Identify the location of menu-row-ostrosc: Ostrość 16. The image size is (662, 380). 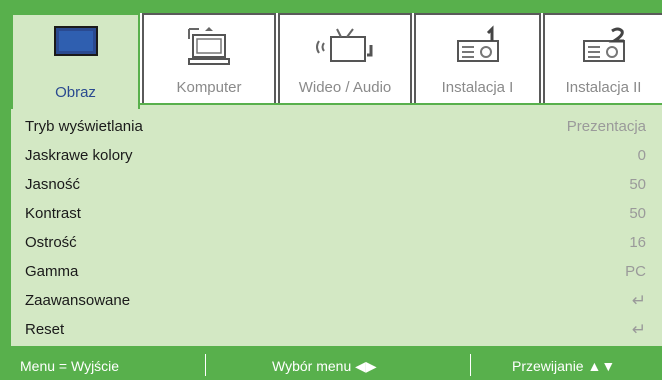
(335, 242).